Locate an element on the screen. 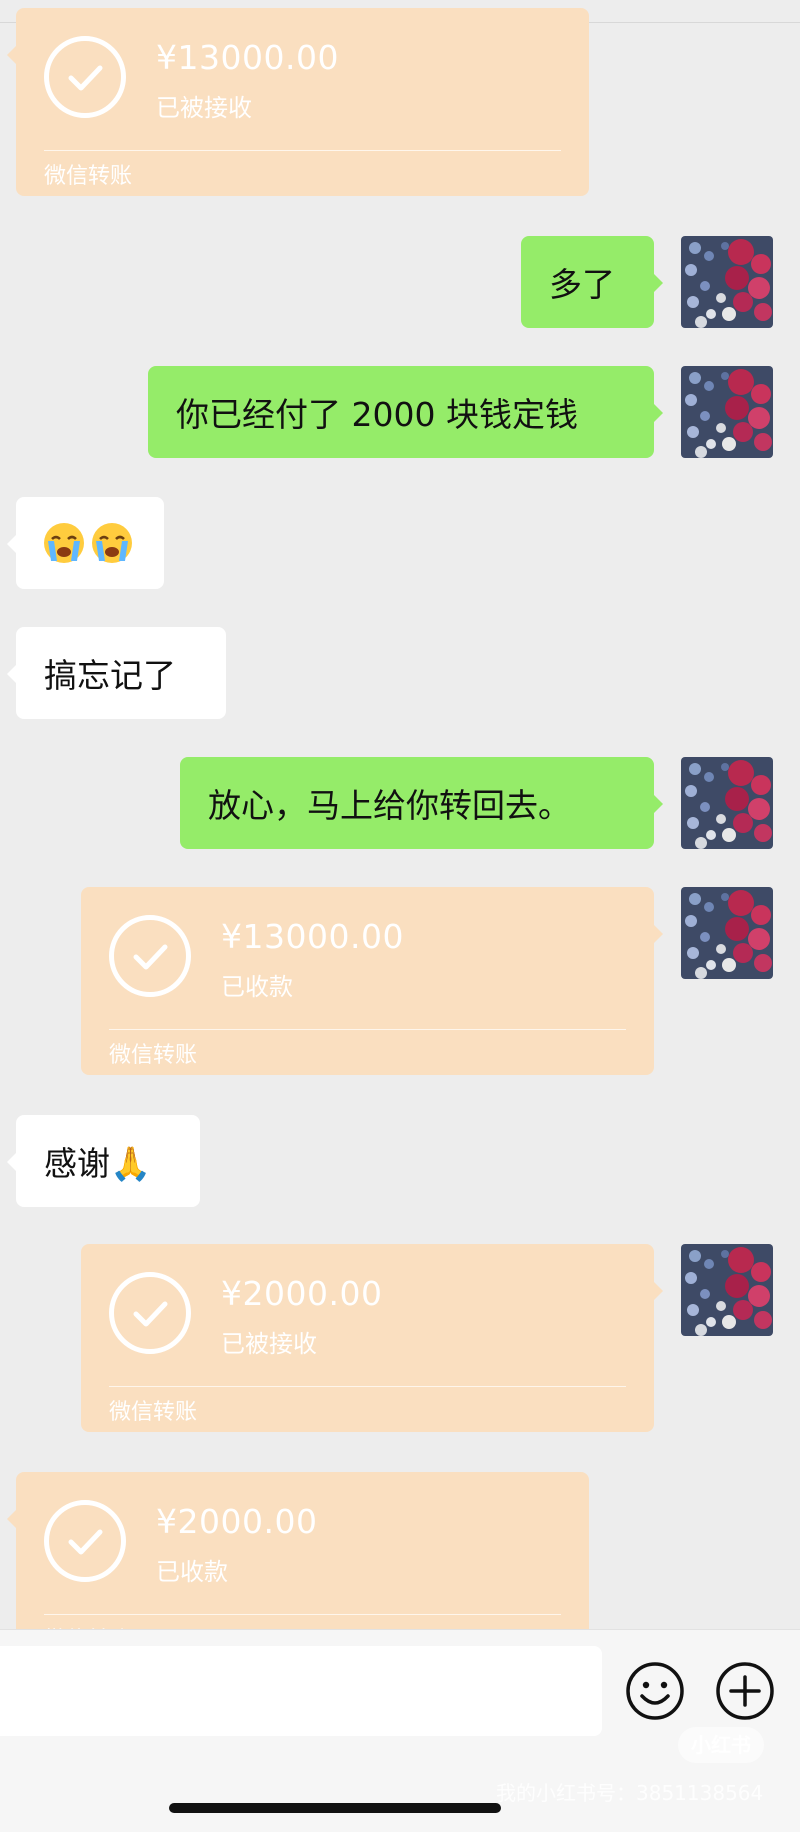 The image size is (800, 1832). message-text: 你已经付了 2000 块钱定钱 is located at coordinates (377, 414).